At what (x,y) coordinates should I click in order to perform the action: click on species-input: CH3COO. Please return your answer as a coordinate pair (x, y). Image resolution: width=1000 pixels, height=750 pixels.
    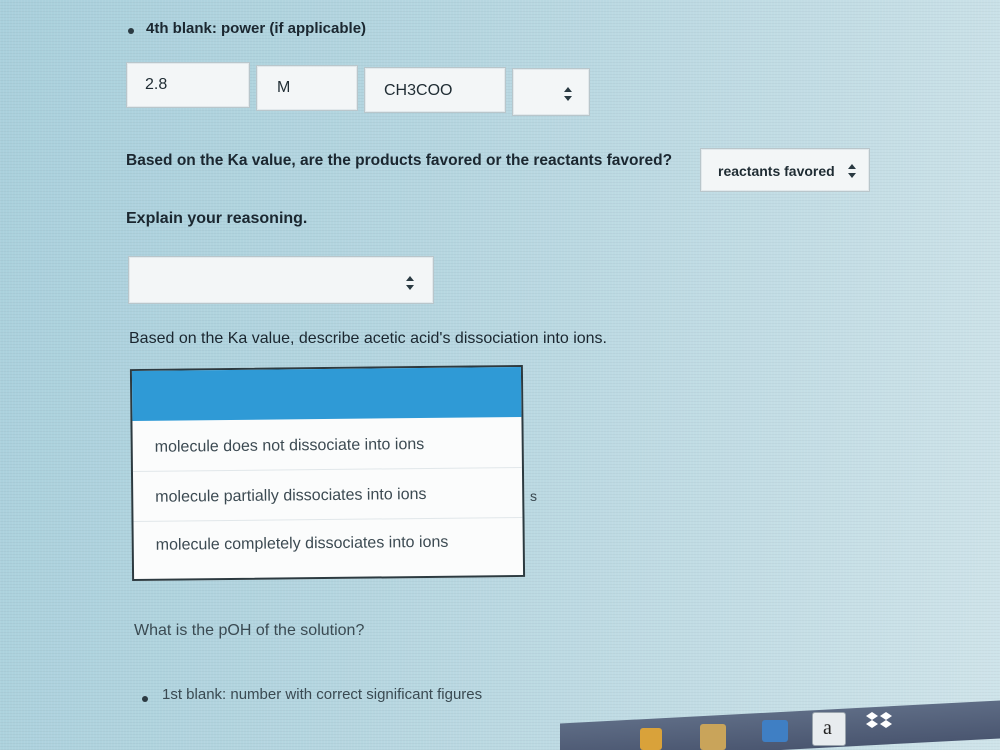
    Looking at the image, I should click on (435, 90).